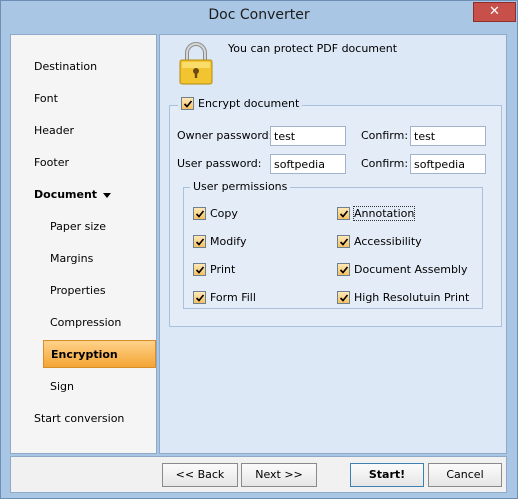  I want to click on accessibility-checkbox, so click(343, 241).